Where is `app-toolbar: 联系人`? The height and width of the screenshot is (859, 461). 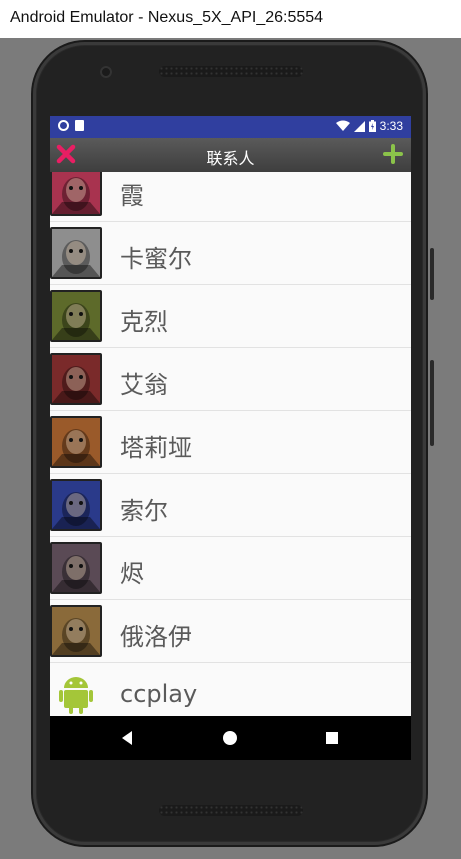 app-toolbar: 联系人 is located at coordinates (230, 155).